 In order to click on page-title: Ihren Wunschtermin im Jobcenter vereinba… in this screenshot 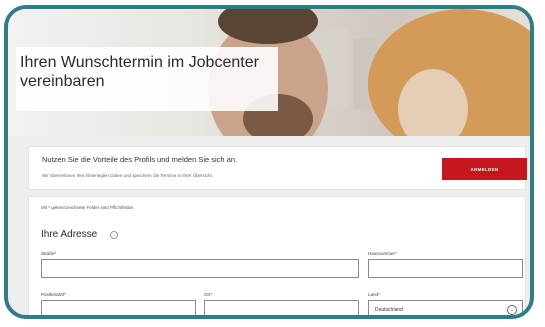, I will do `click(139, 72)`.